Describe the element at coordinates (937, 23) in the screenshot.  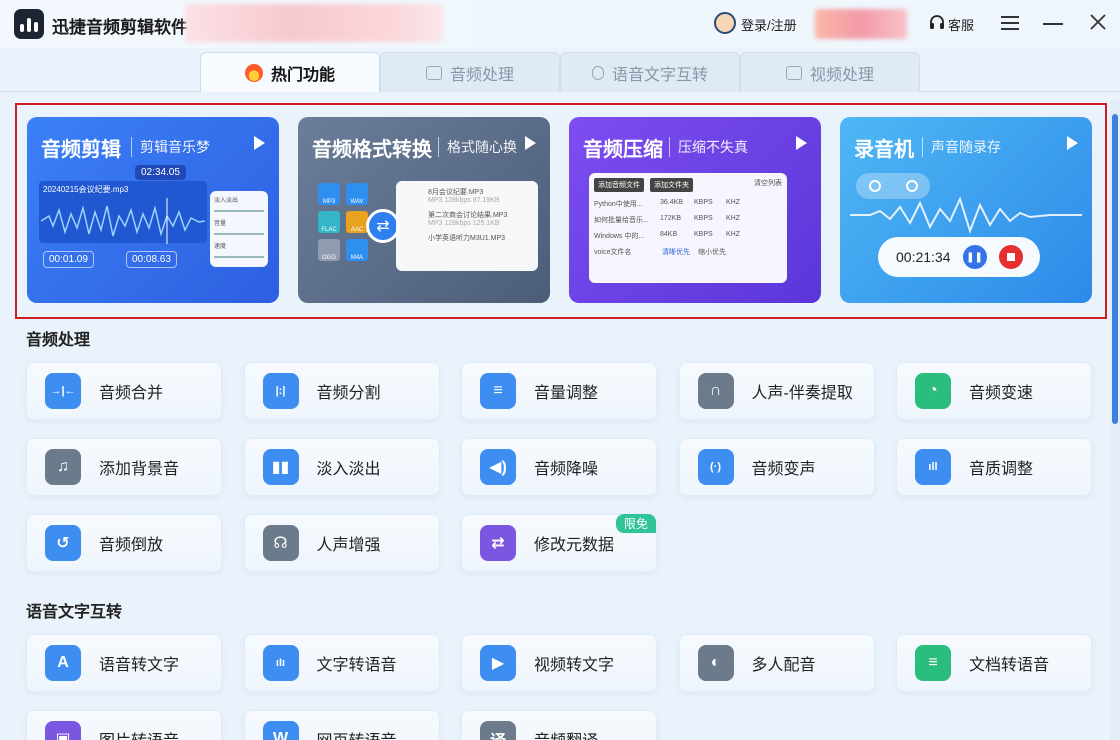
I see `headset-icon` at that location.